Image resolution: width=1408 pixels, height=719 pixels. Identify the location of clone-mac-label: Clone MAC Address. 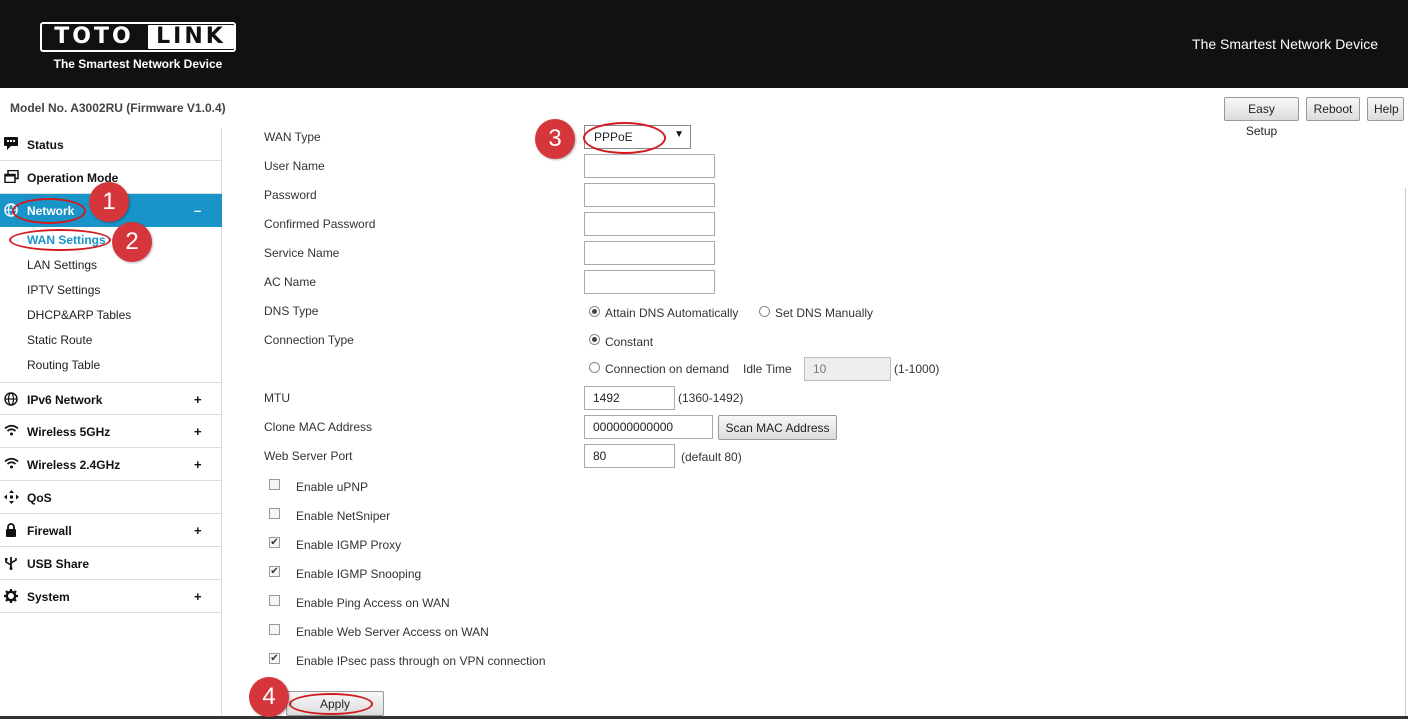
(318, 427).